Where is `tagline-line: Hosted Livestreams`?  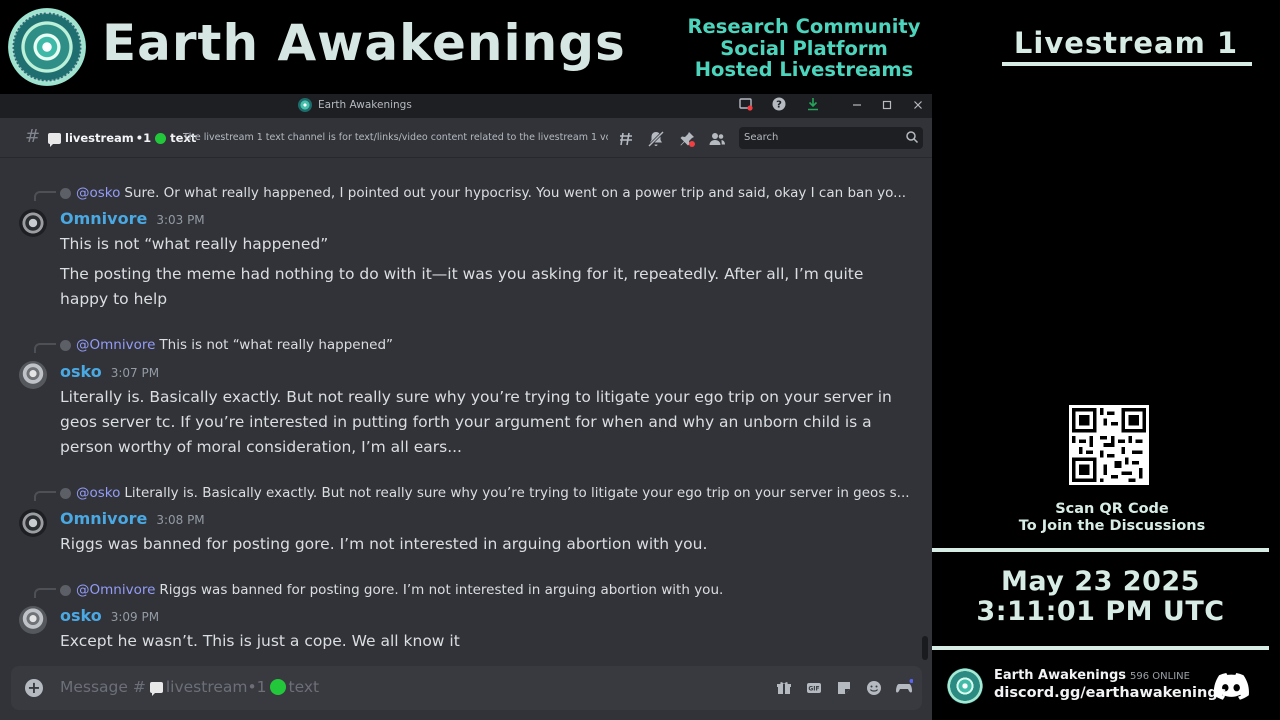 tagline-line: Hosted Livestreams is located at coordinates (804, 69).